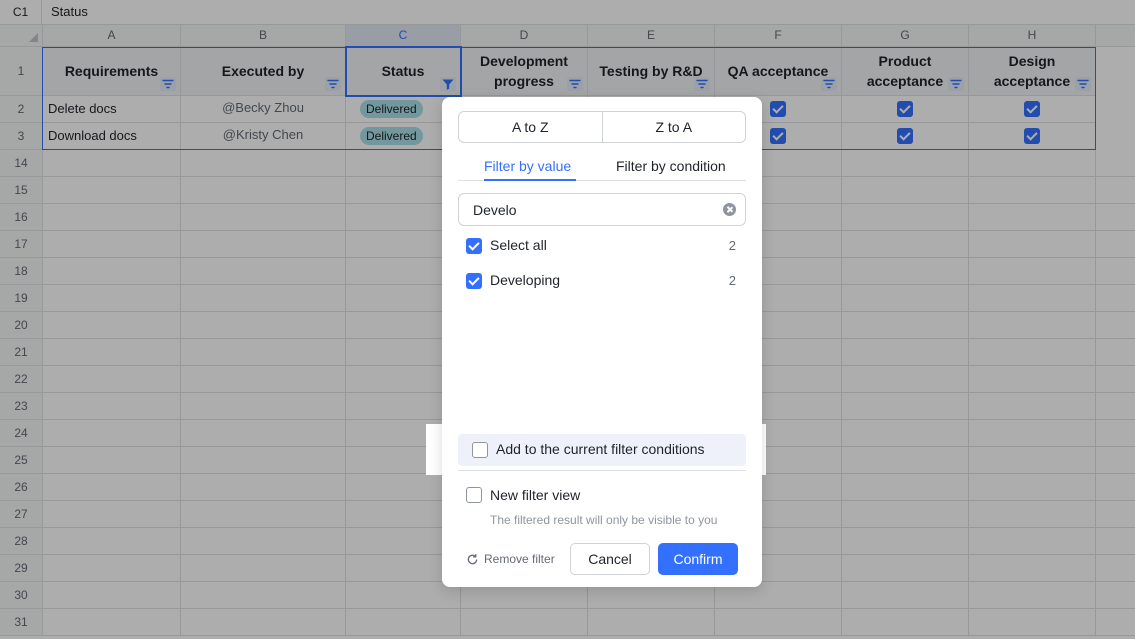 The image size is (1135, 639). What do you see at coordinates (610, 559) in the screenshot?
I see `cancel-button: Cancel` at bounding box center [610, 559].